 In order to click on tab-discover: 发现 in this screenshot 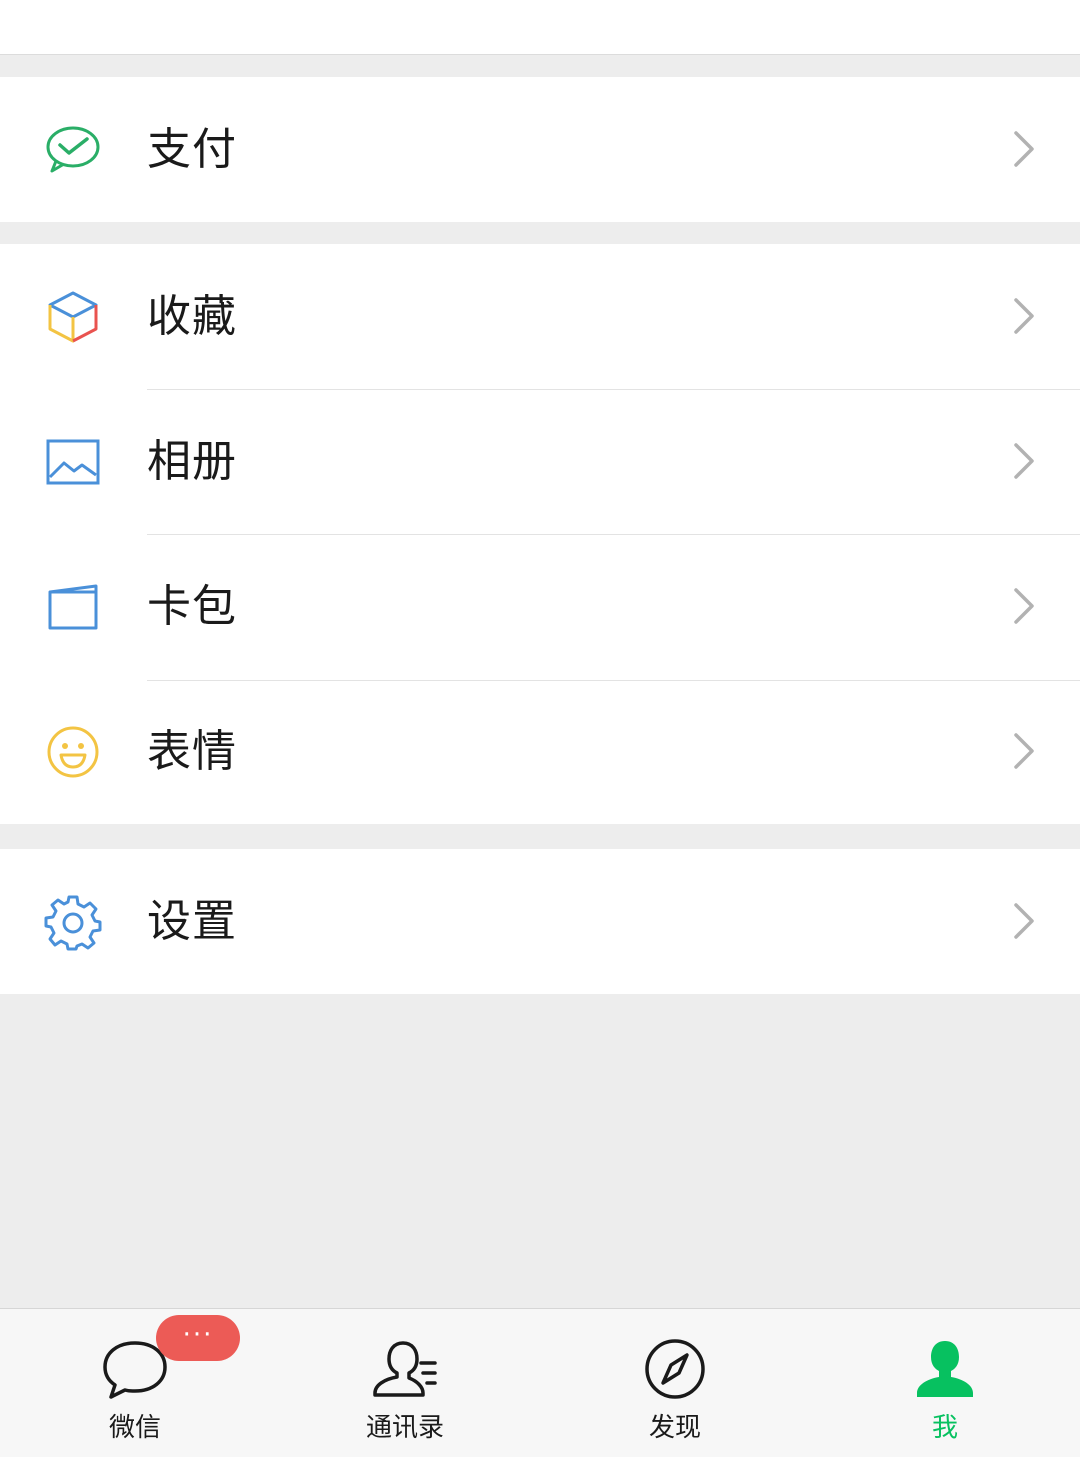, I will do `click(675, 1383)`.